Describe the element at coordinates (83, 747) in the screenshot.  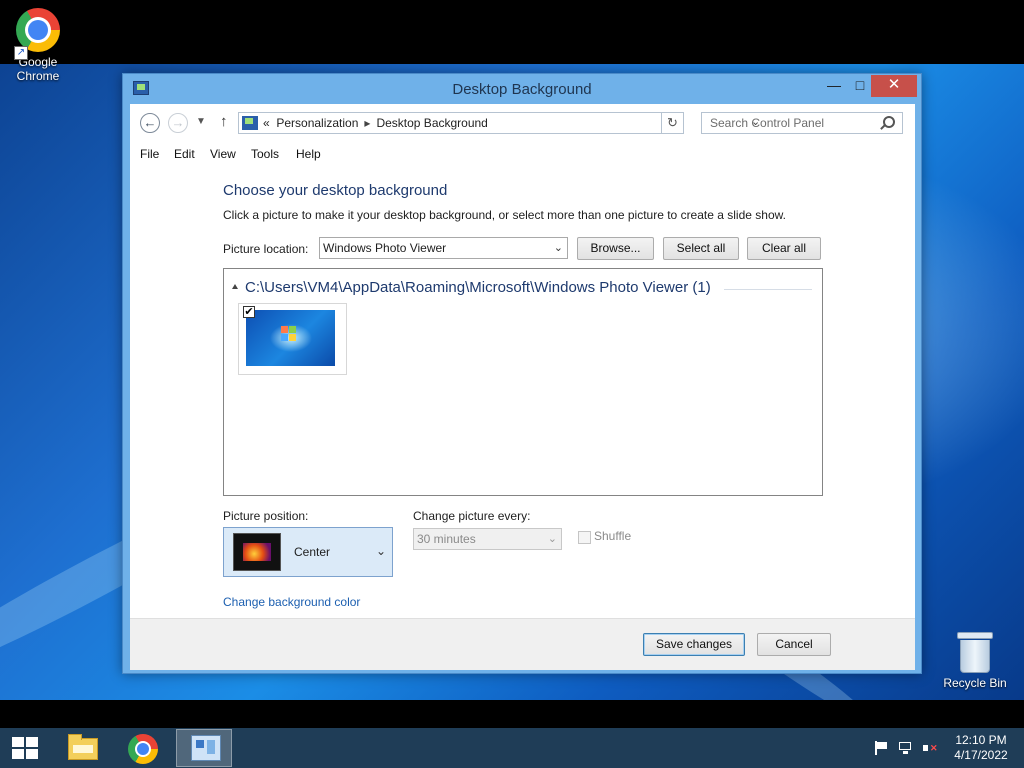
I see `folder-icon` at that location.